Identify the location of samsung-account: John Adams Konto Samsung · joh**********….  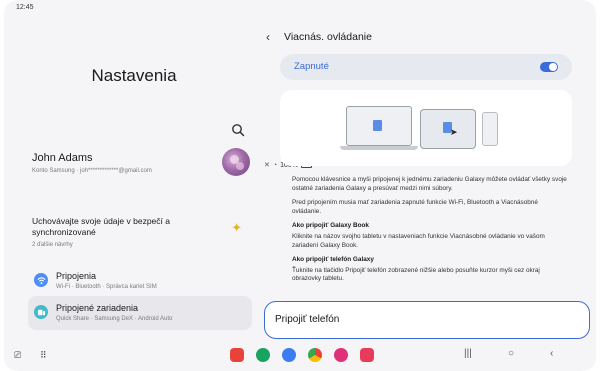
(138, 168).